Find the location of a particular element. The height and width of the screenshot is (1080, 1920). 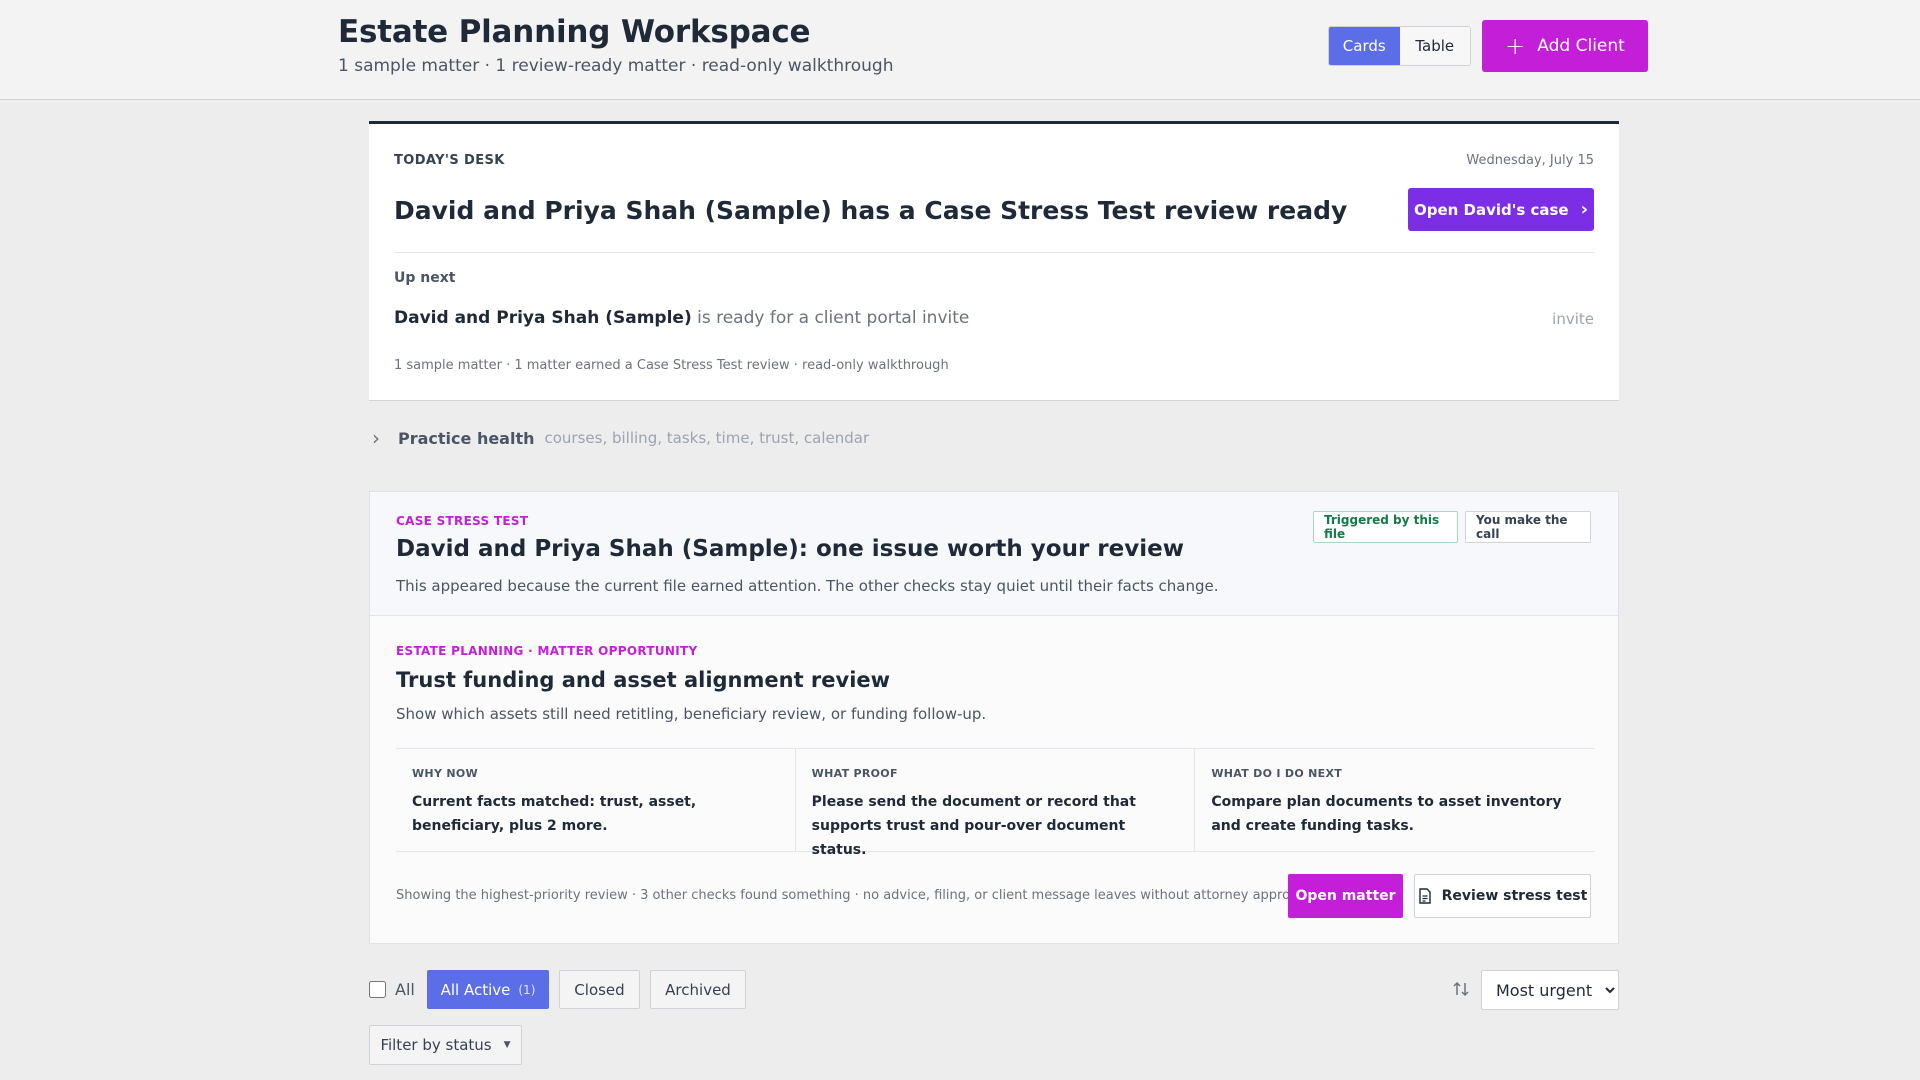

plus-icon: + is located at coordinates (1515, 46).